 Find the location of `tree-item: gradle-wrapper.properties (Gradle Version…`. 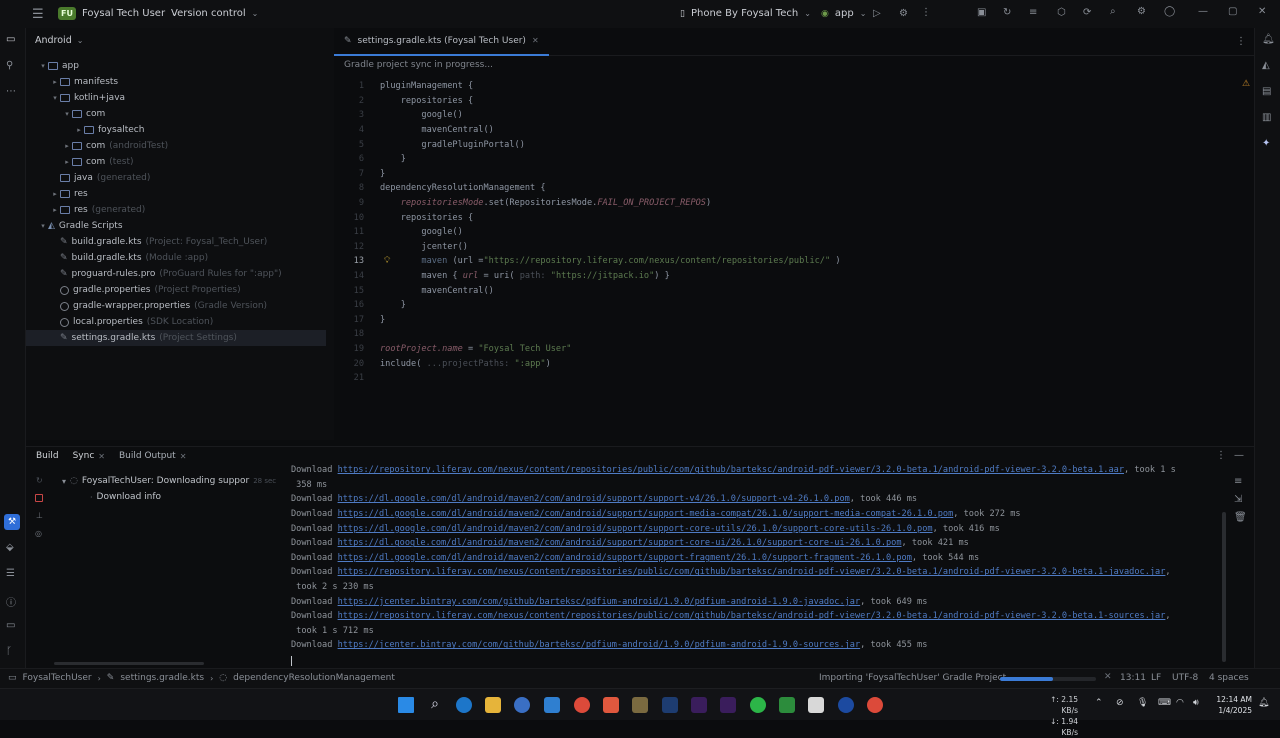

tree-item: gradle-wrapper.properties (Gradle Version… is located at coordinates (176, 306).